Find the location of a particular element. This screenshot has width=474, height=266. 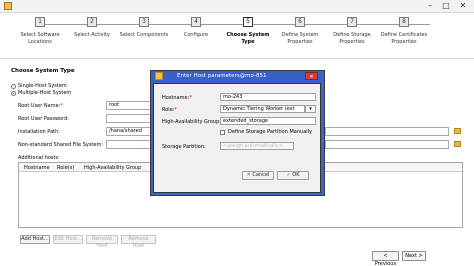

hosts-col-roles: Role(s) is located at coordinates (66, 168).